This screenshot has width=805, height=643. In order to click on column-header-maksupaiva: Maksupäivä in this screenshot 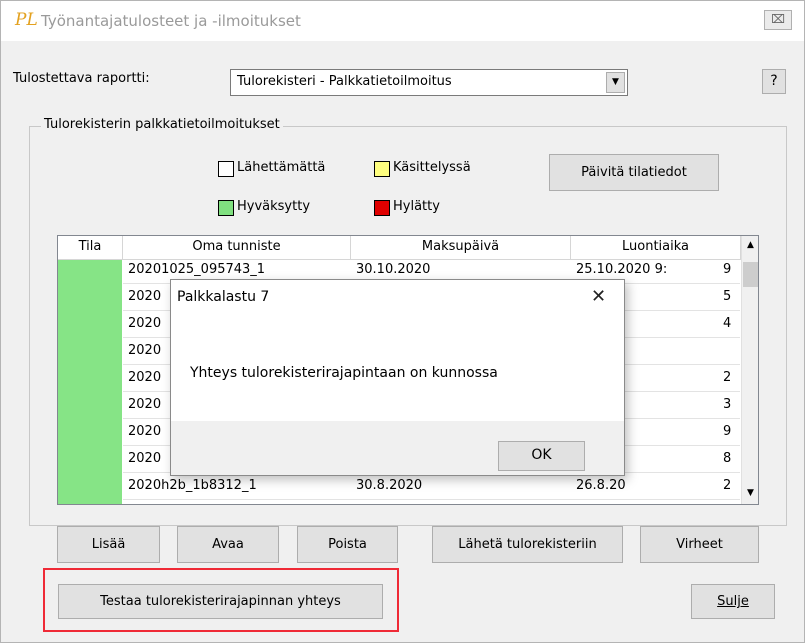, I will do `click(461, 248)`.